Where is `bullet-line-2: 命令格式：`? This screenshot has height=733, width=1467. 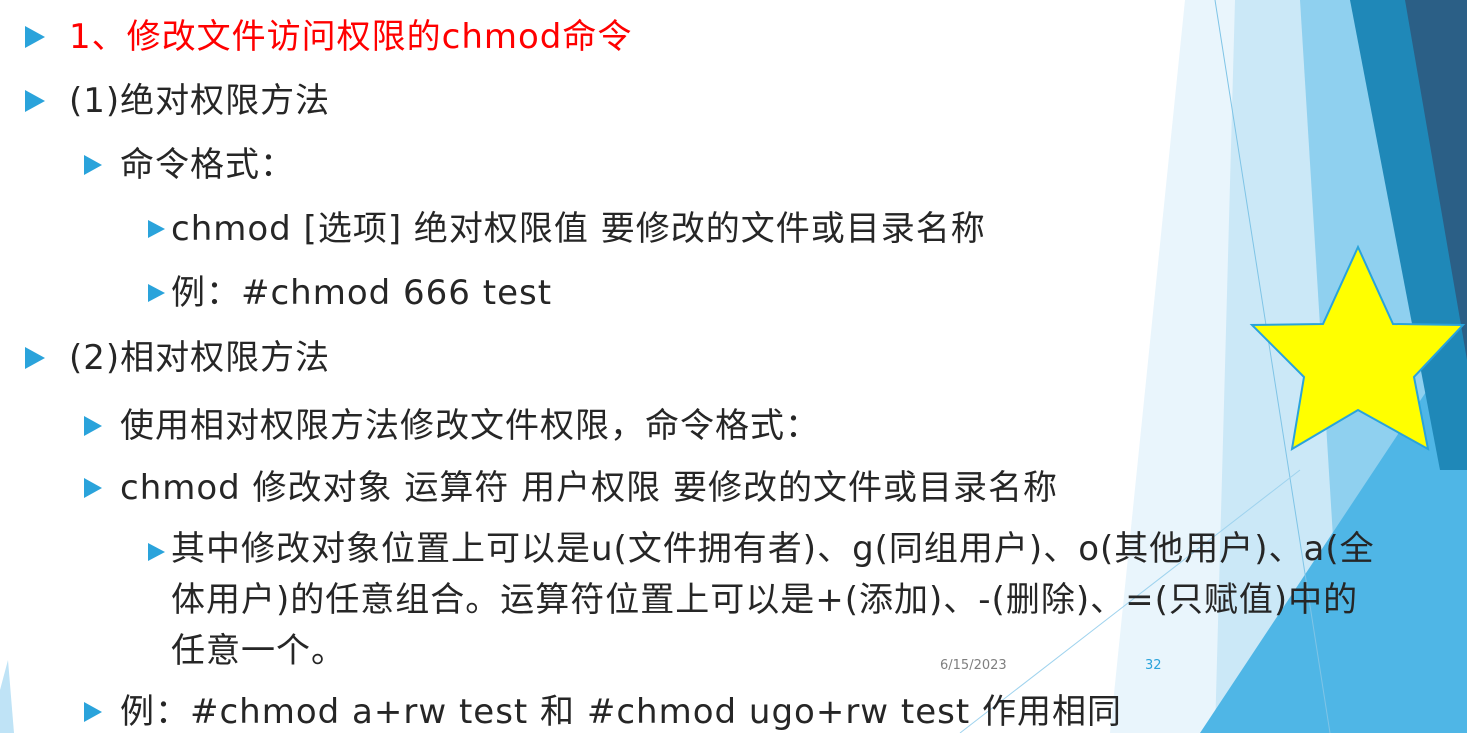 bullet-line-2: 命令格式： is located at coordinates (189, 165).